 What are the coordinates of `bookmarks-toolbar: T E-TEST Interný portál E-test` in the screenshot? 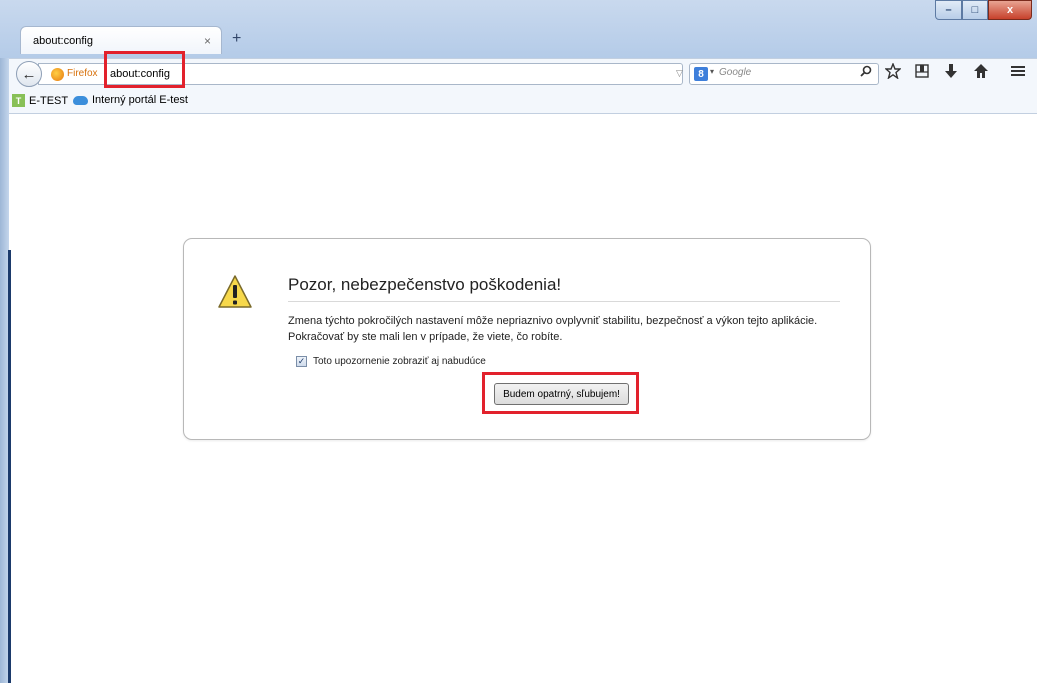 It's located at (523, 102).